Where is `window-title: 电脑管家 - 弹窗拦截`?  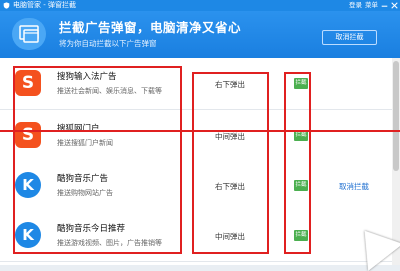 window-title: 电脑管家 - 弹窗拦截 is located at coordinates (44, 5).